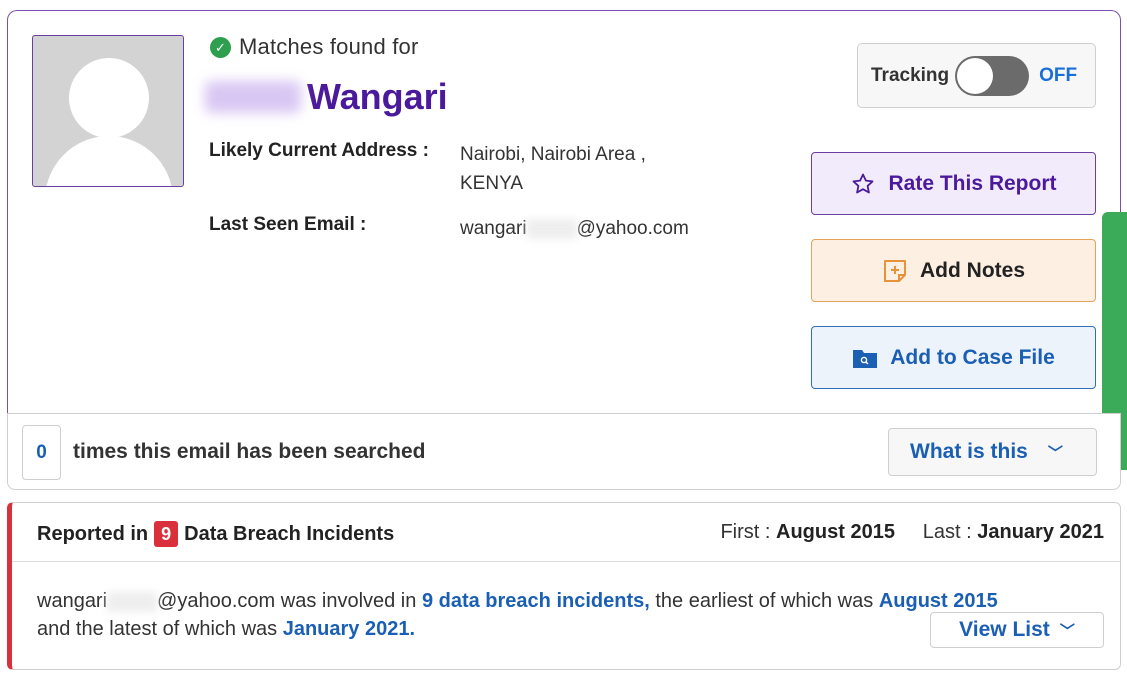  Describe the element at coordinates (912, 532) in the screenshot. I see `breach-dates: First : August 2015 Last : January 2021` at that location.